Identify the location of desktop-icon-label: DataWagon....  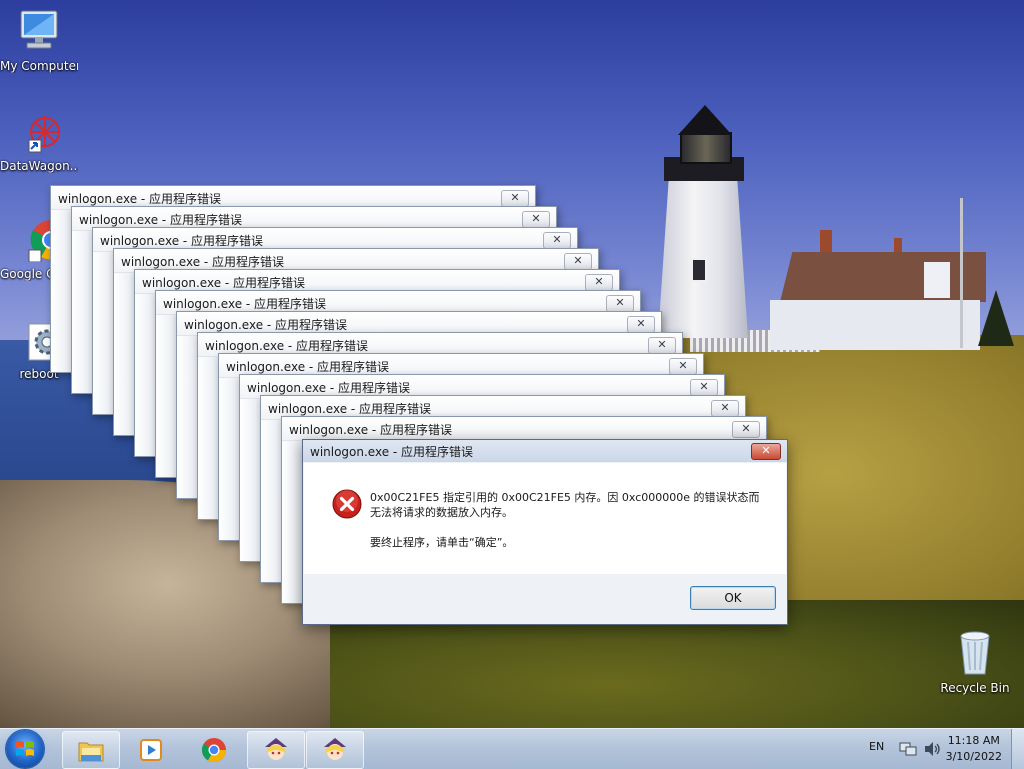
(39, 166).